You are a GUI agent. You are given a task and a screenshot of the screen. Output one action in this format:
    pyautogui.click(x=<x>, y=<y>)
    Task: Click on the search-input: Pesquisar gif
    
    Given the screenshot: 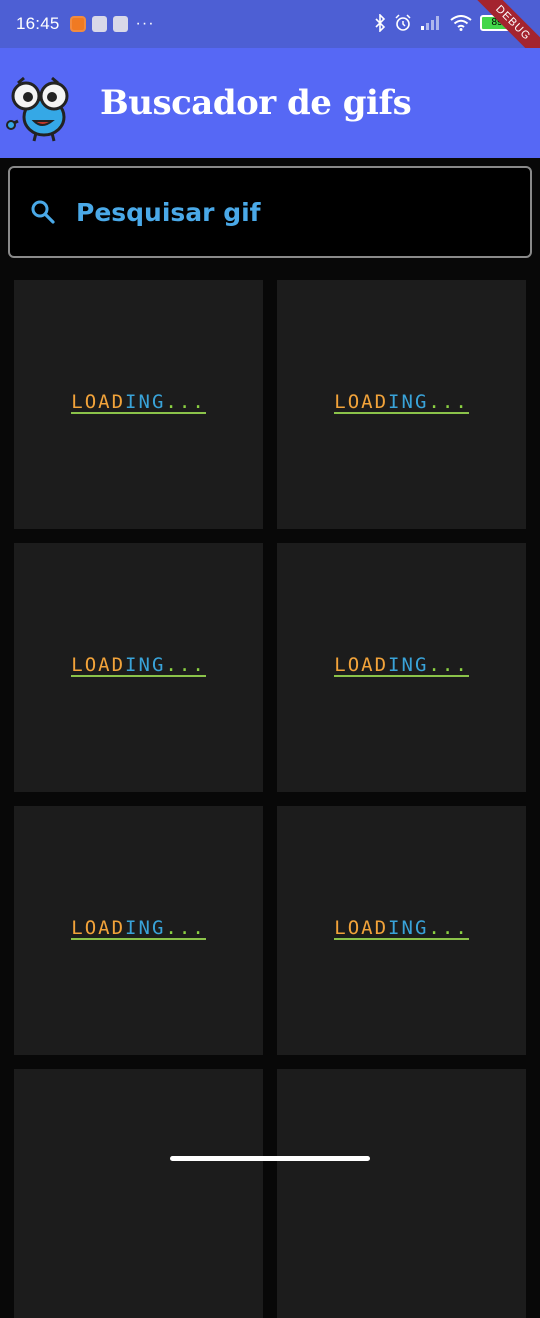 What is the action you would take?
    pyautogui.click(x=168, y=212)
    